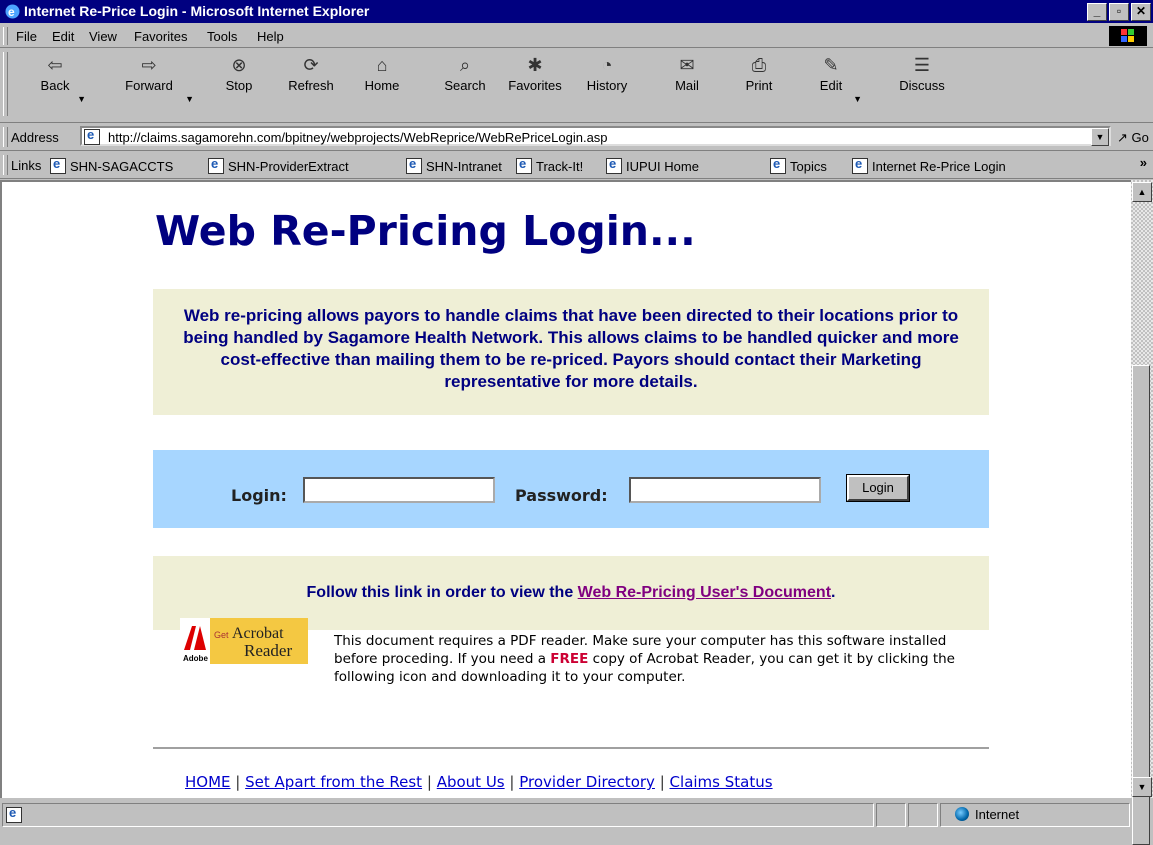 This screenshot has width=1153, height=845. Describe the element at coordinates (239, 85) in the screenshot. I see `stop-label: Stop` at that location.